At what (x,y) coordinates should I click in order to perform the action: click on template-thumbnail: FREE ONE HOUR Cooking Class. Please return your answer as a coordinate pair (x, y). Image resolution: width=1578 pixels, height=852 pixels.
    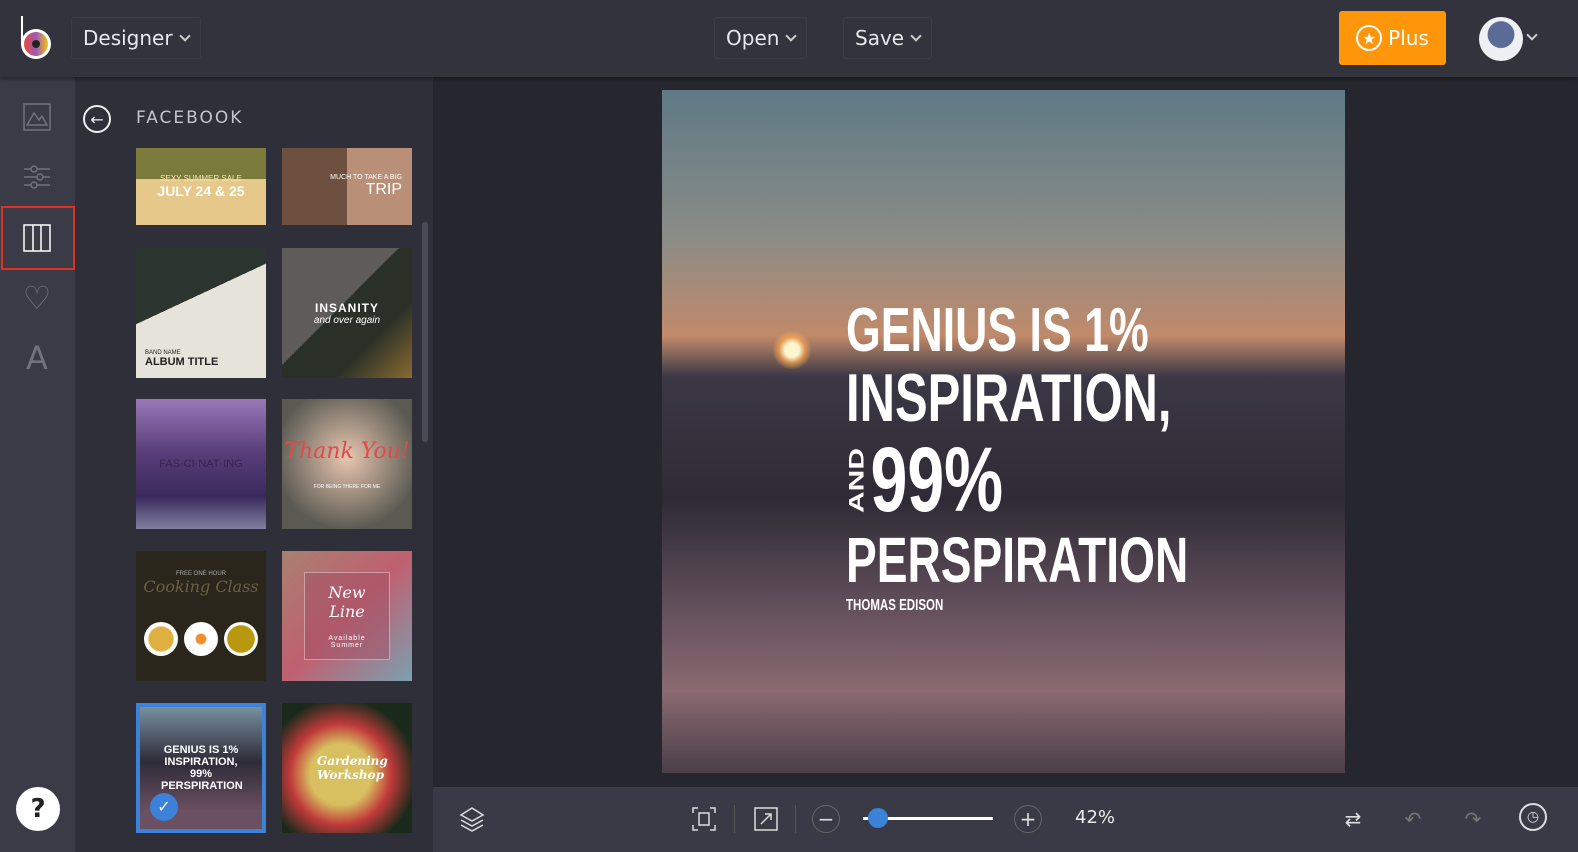
    Looking at the image, I should click on (201, 616).